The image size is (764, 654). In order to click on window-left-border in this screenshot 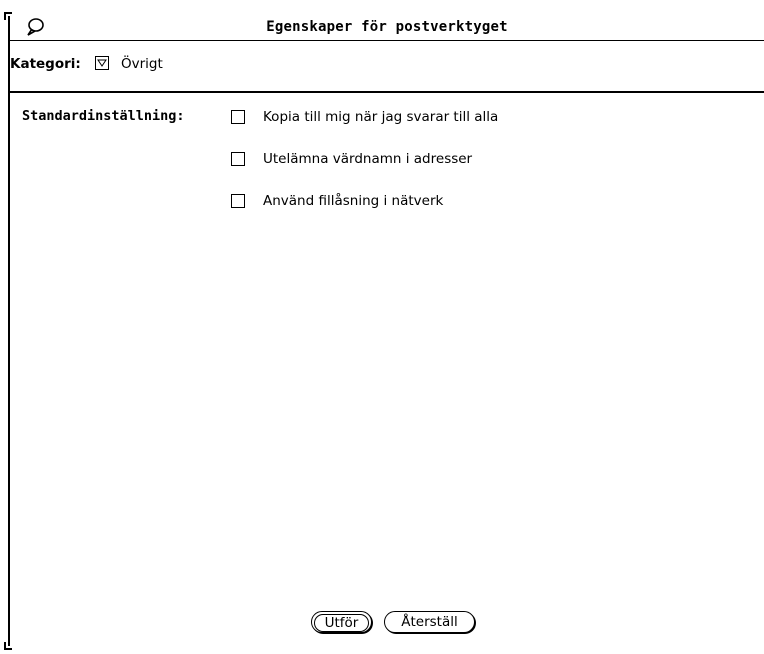, I will do `click(9, 331)`.